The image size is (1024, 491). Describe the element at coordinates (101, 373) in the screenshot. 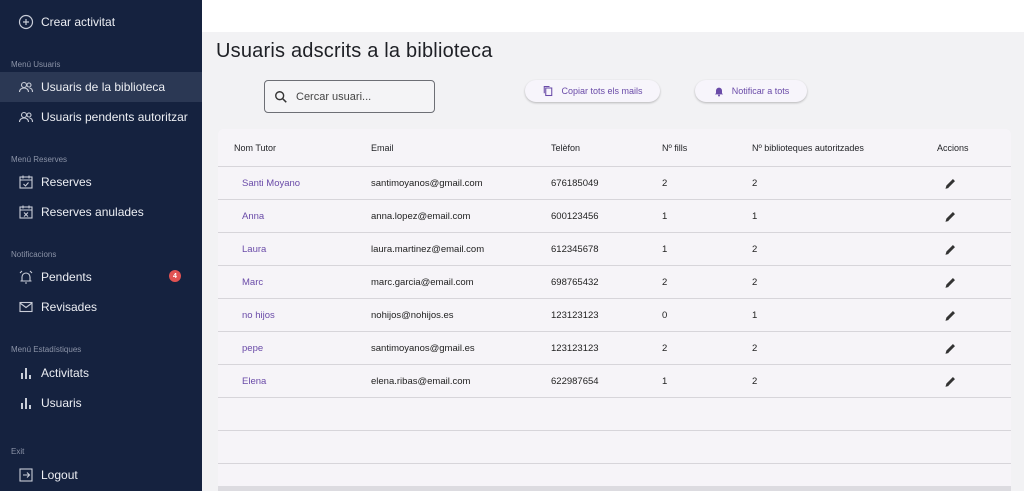

I see `sidebar-item-activities: Activitats` at that location.